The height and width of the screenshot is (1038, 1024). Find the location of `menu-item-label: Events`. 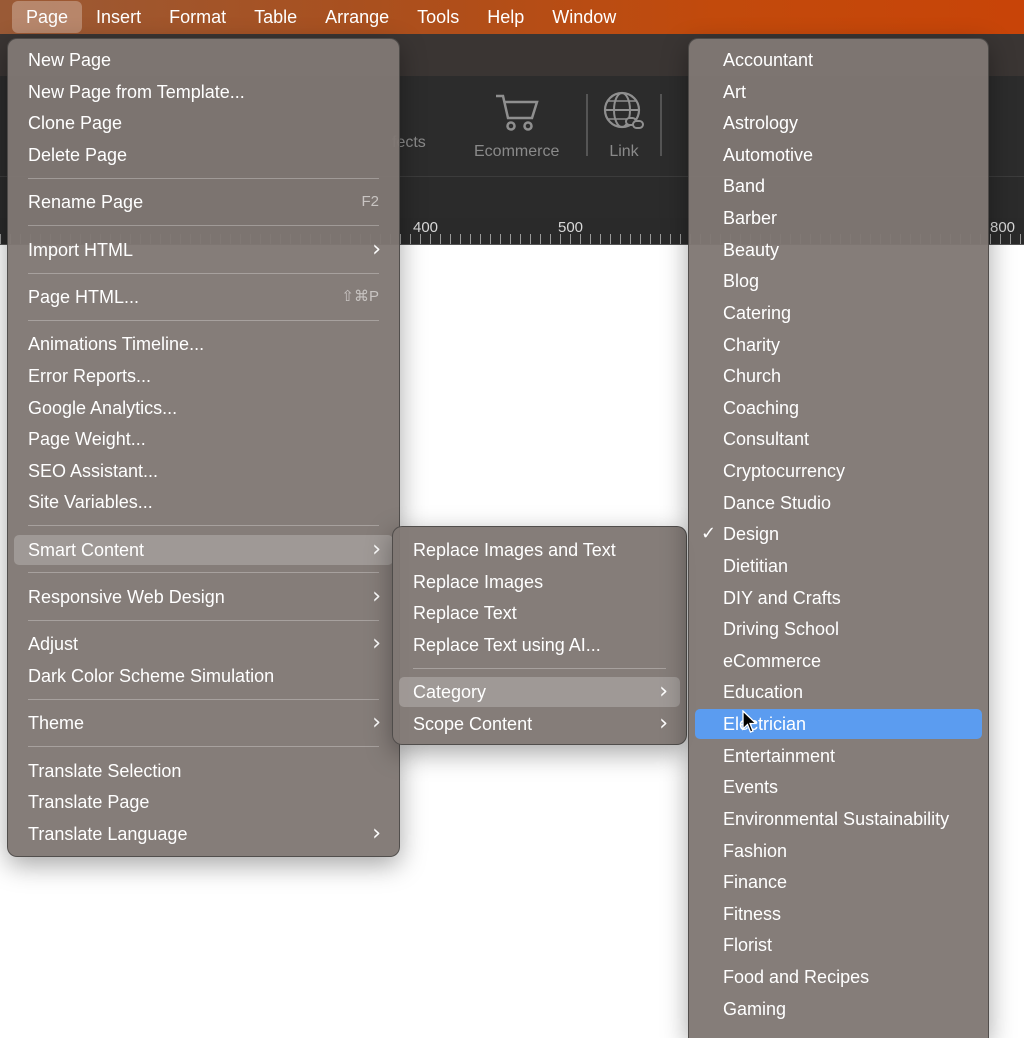

menu-item-label: Events is located at coordinates (751, 787).